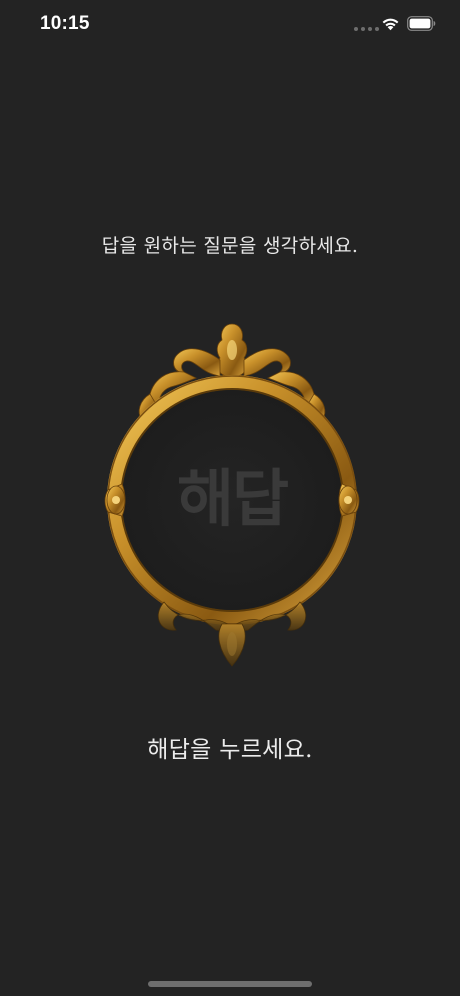  I want to click on press-instruction: 해답을 누르세요., so click(230, 750).